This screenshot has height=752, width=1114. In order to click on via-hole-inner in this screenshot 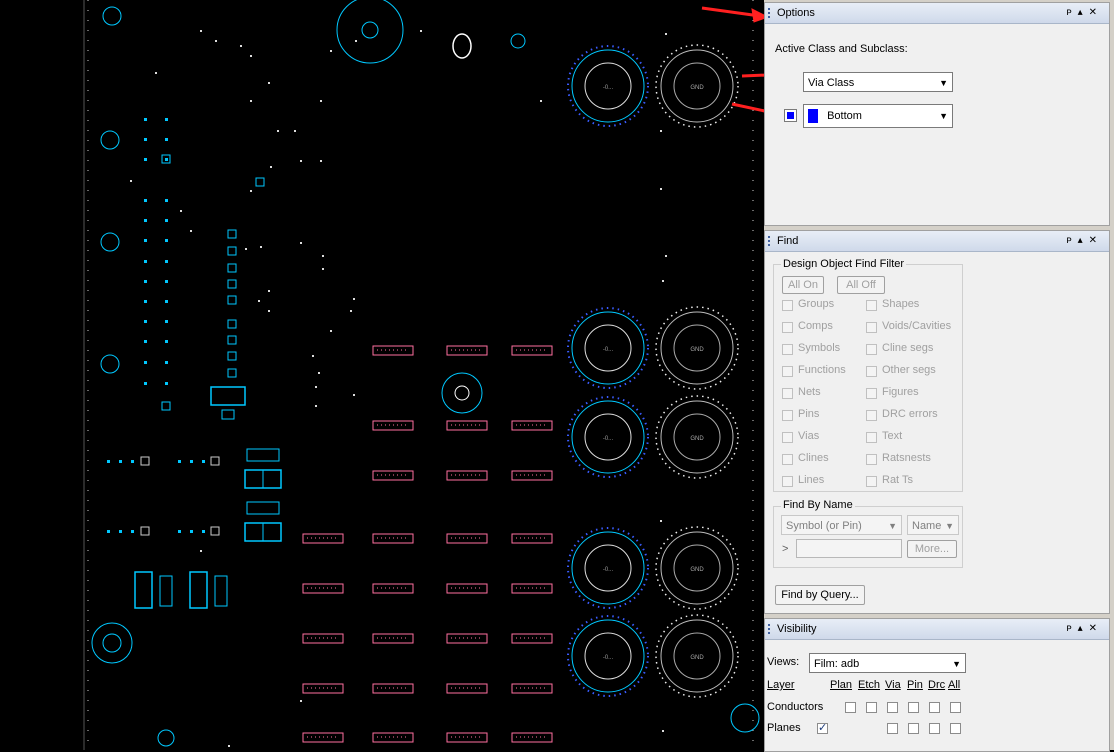, I will do `click(462, 393)`.